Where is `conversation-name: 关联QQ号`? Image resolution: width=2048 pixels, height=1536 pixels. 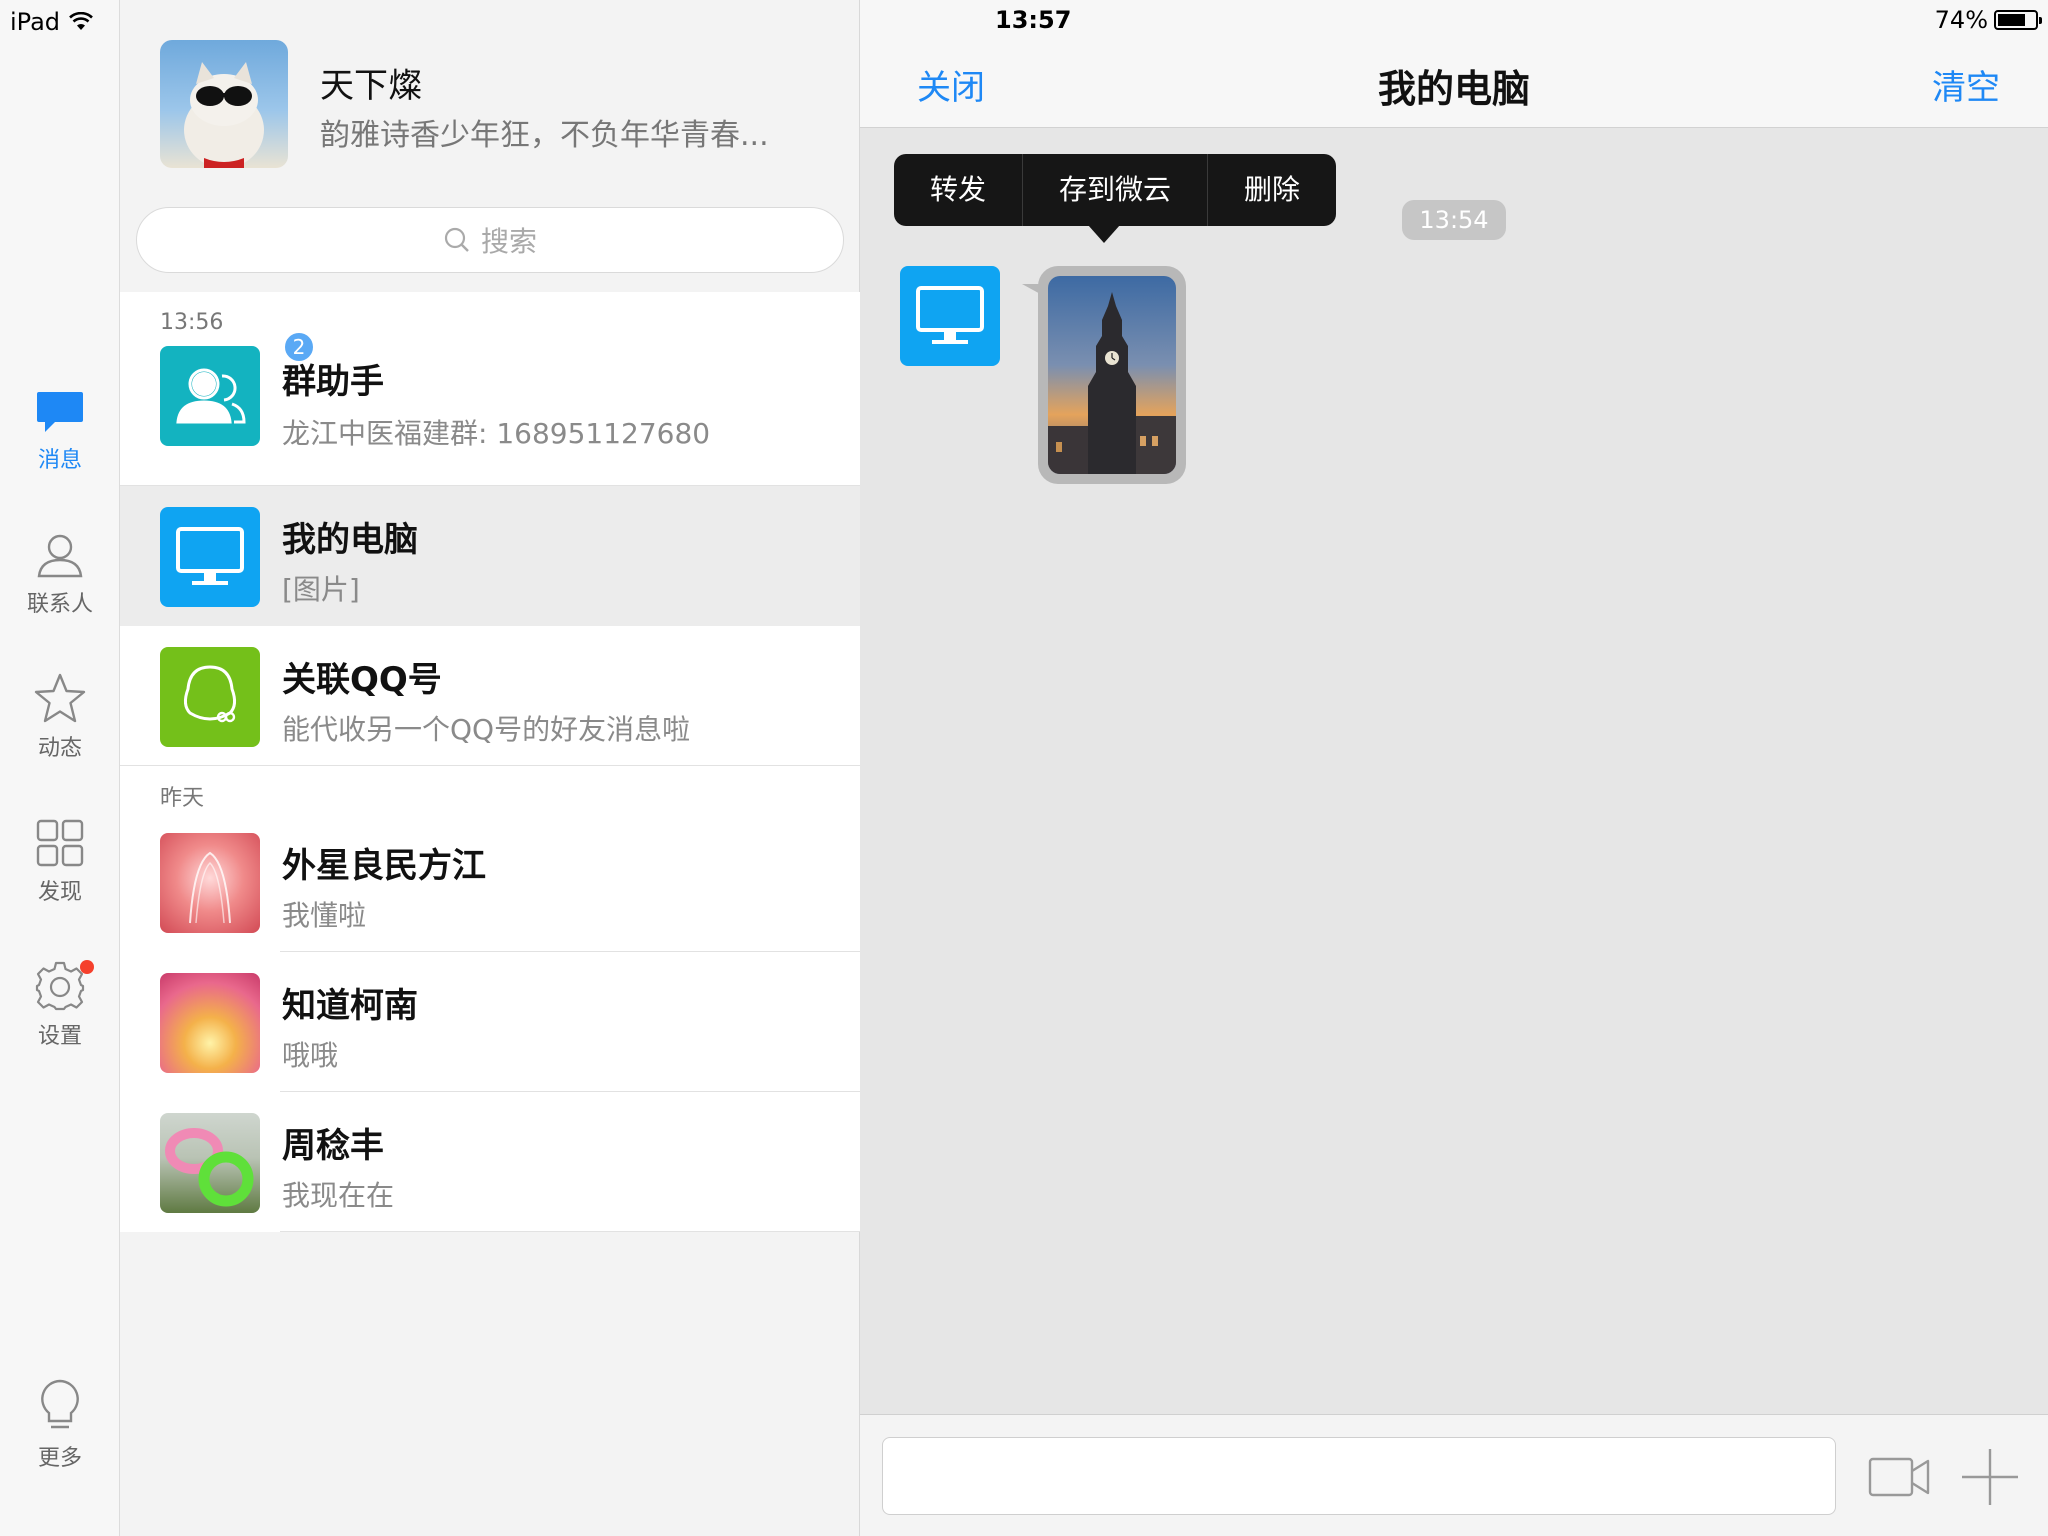 conversation-name: 关联QQ号 is located at coordinates (362, 680).